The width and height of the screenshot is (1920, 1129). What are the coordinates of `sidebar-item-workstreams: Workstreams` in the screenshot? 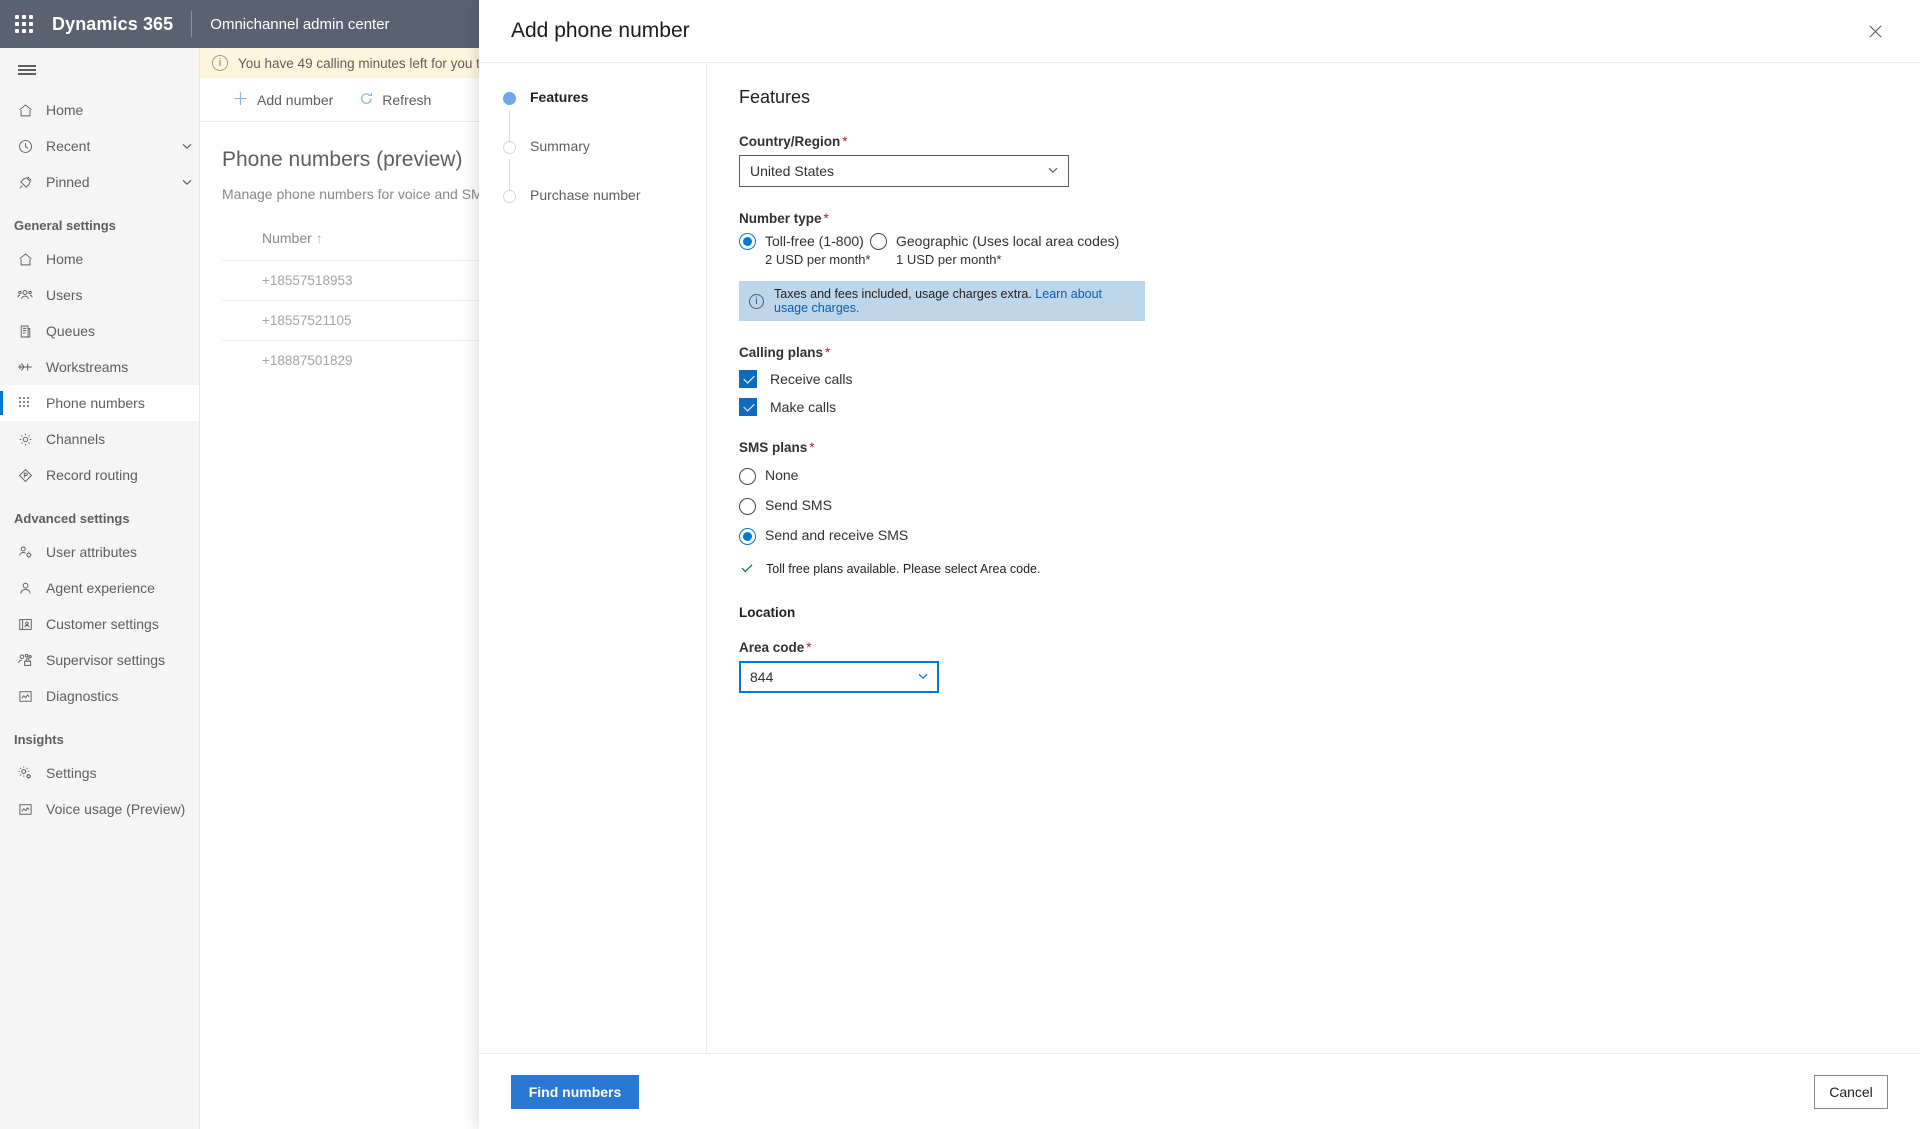 It's located at (99, 367).